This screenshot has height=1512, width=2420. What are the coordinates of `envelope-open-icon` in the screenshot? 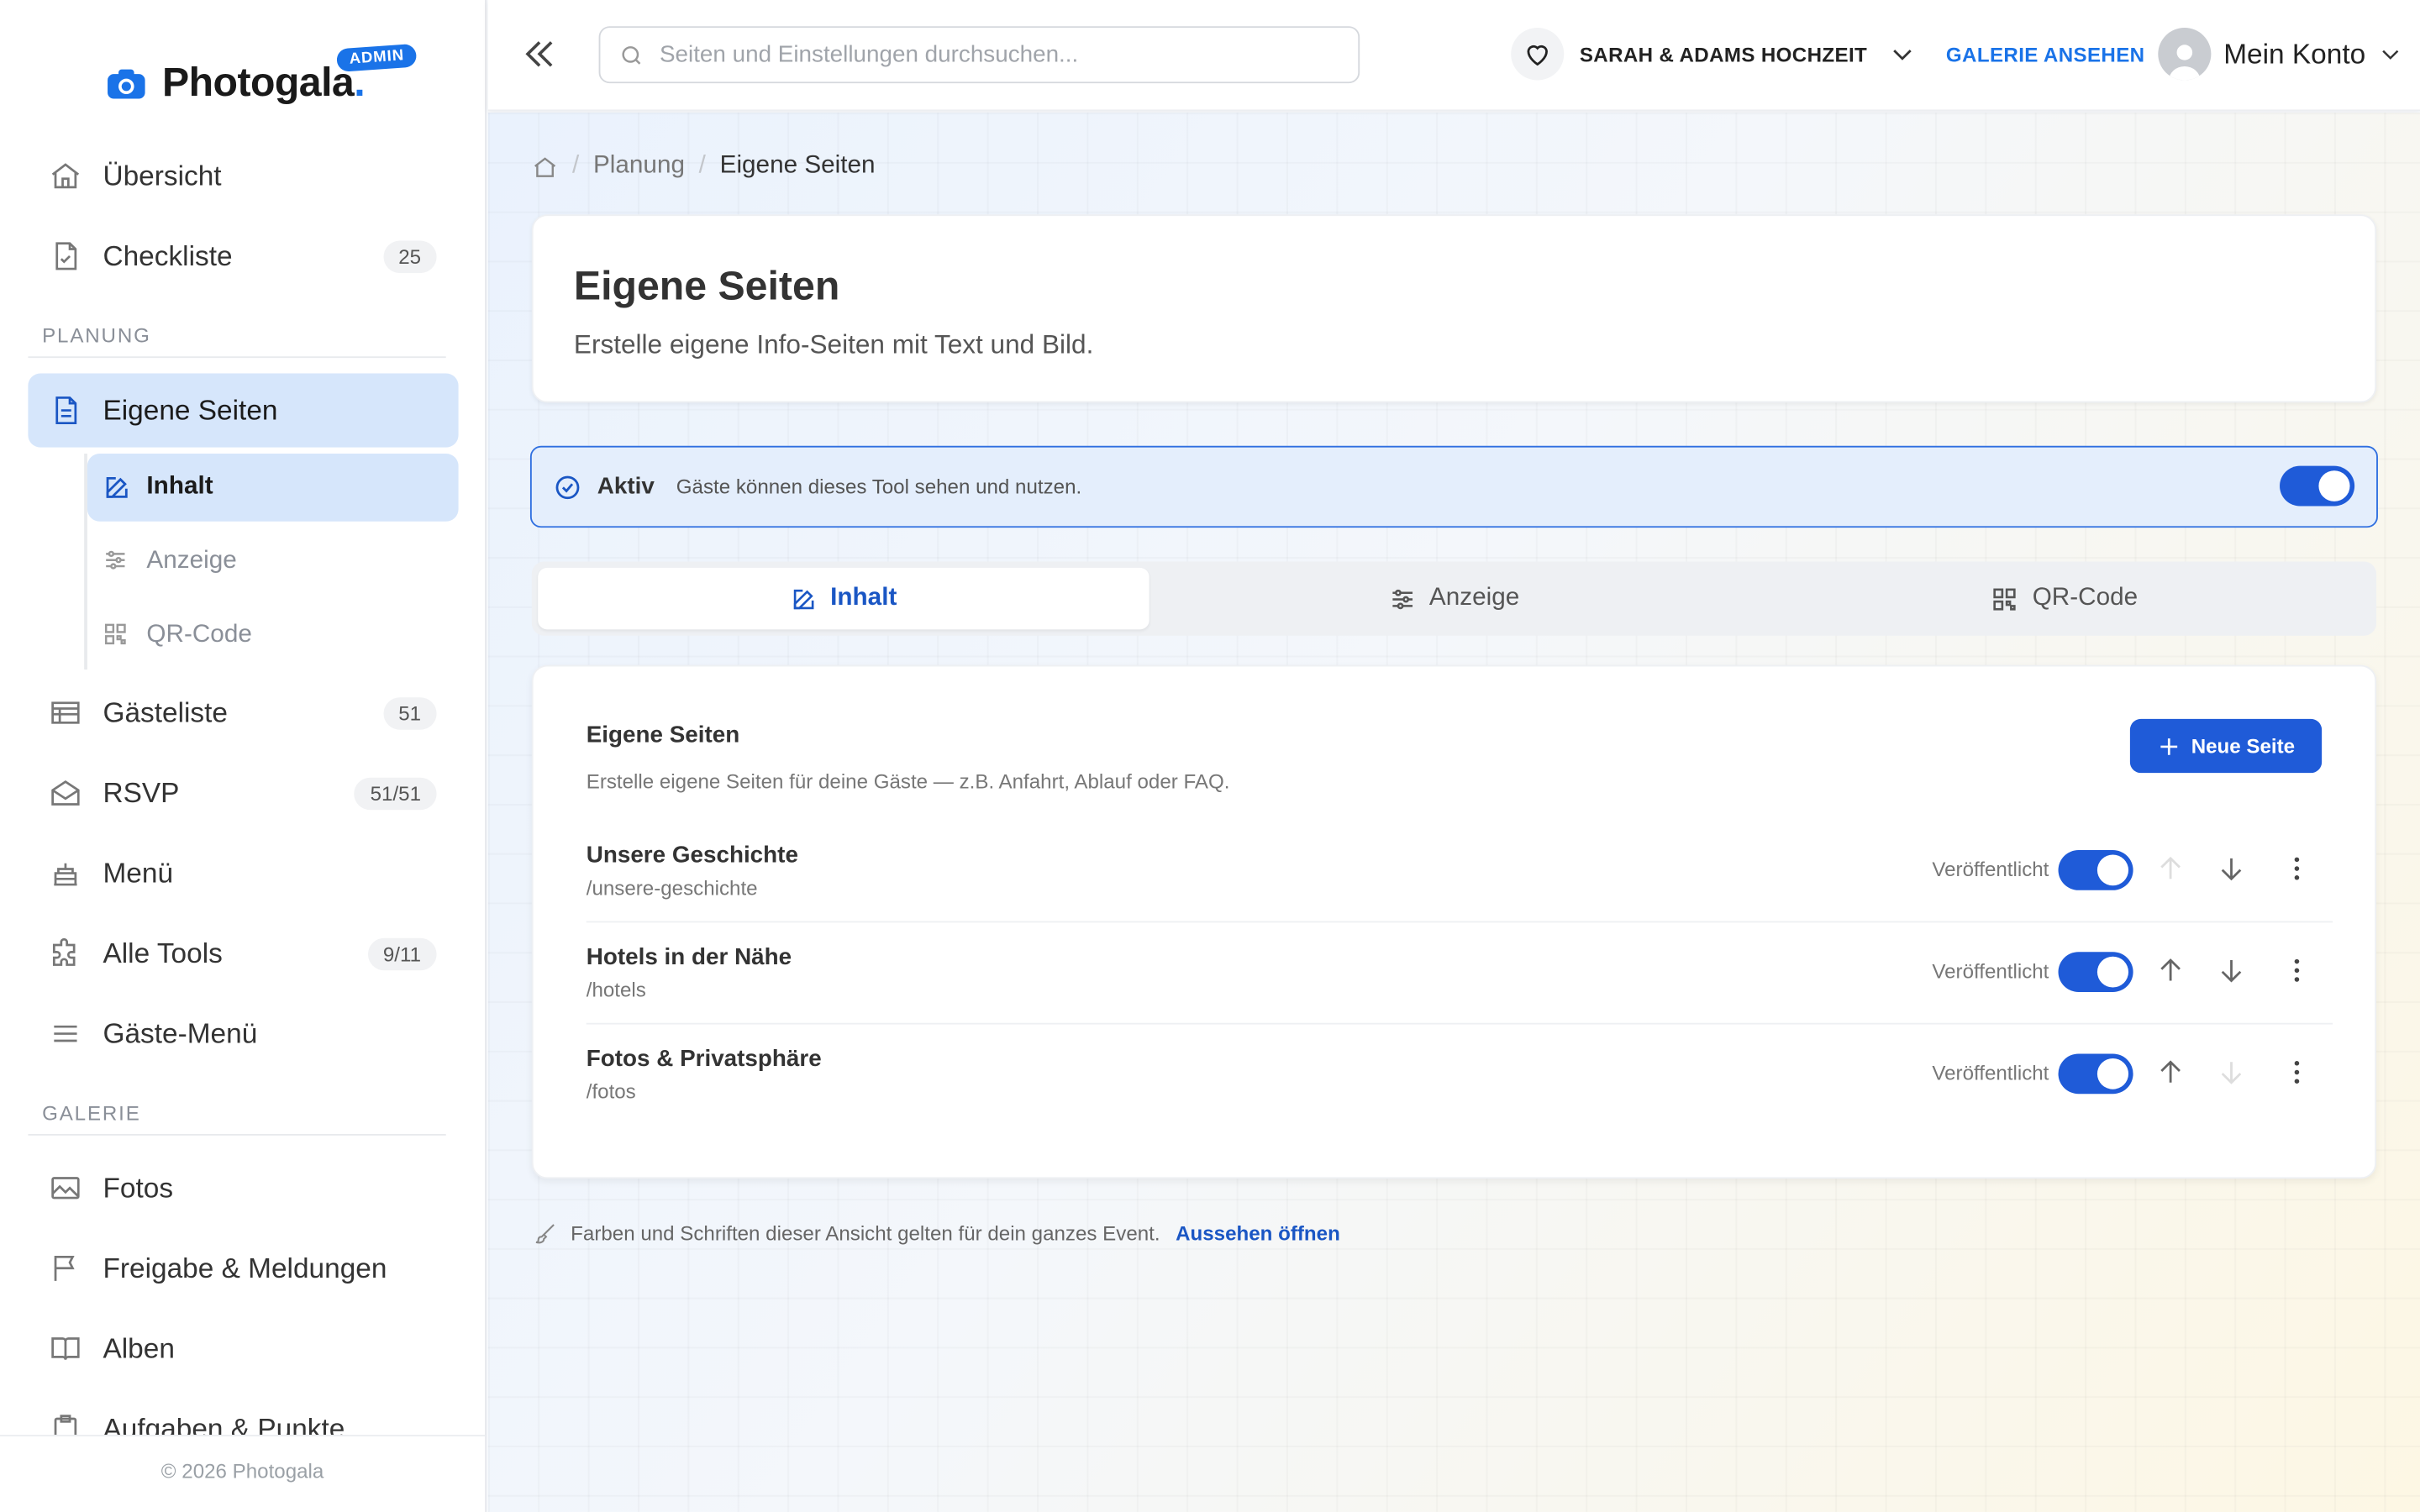 It's located at (66, 792).